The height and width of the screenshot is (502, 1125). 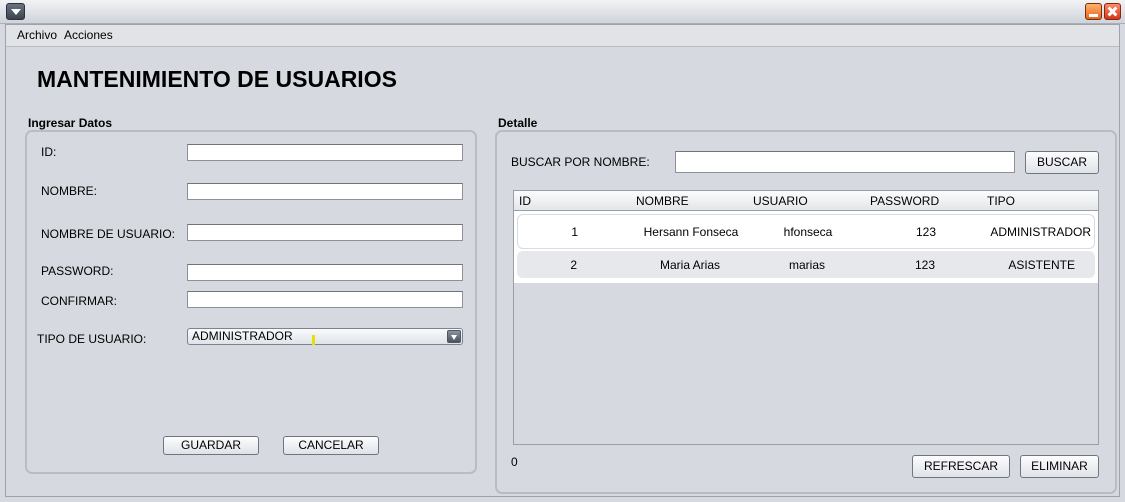 I want to click on close-icon, so click(x=1112, y=11).